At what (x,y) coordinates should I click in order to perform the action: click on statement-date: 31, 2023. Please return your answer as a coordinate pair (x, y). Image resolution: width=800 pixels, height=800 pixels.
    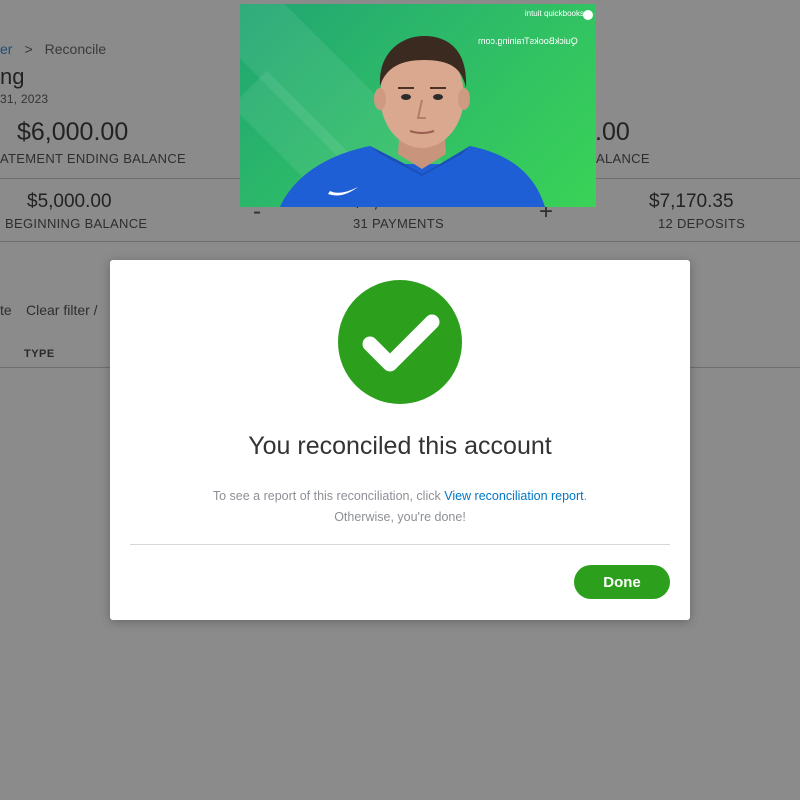
    Looking at the image, I should click on (24, 99).